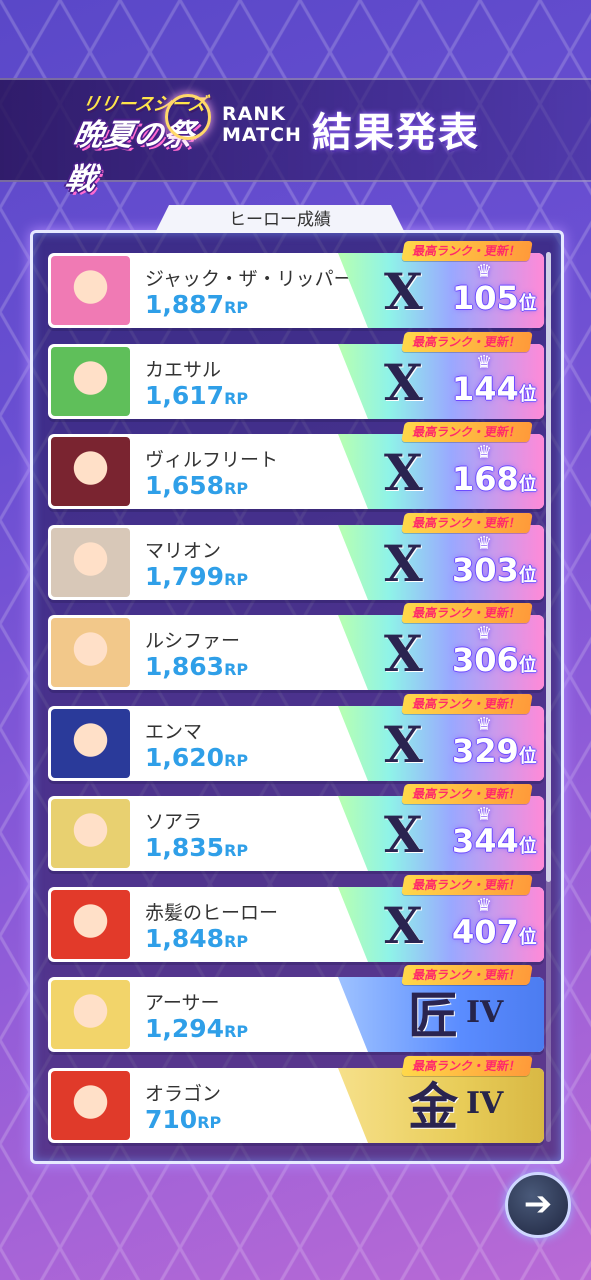  I want to click on rank-position: 407位, so click(494, 932).